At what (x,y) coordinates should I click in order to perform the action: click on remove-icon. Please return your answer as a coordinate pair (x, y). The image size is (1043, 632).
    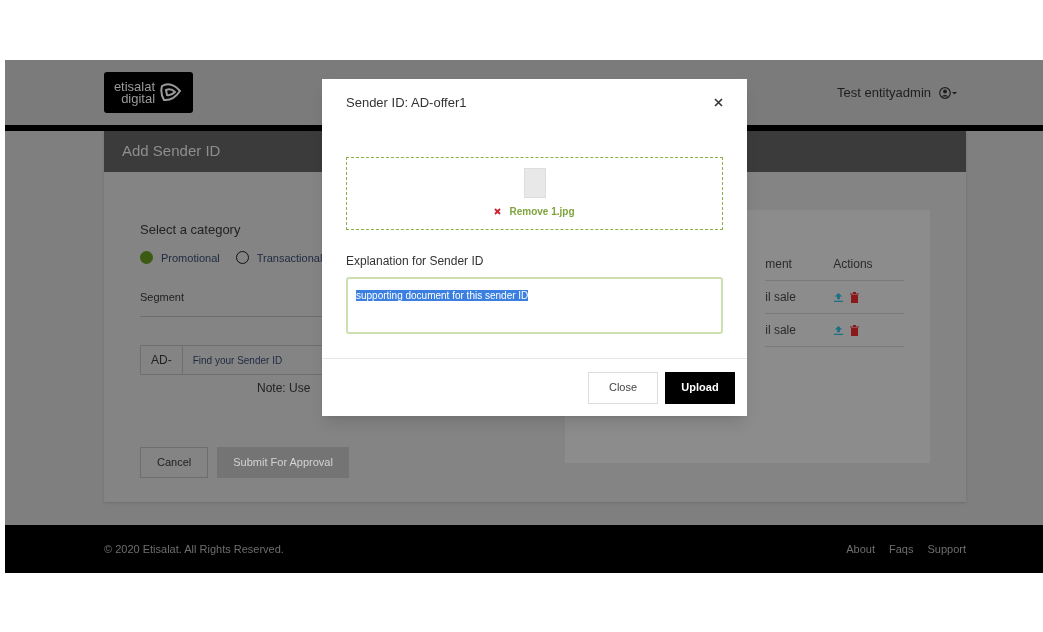
    Looking at the image, I should click on (498, 211).